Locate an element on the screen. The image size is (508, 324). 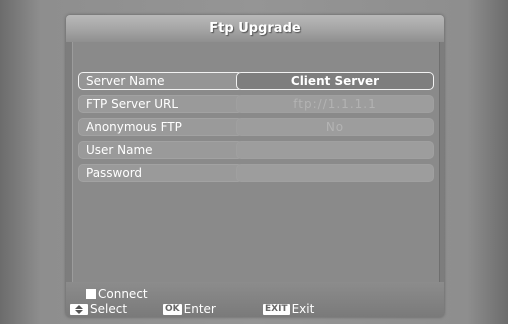
enter-label: Enter is located at coordinates (199, 309).